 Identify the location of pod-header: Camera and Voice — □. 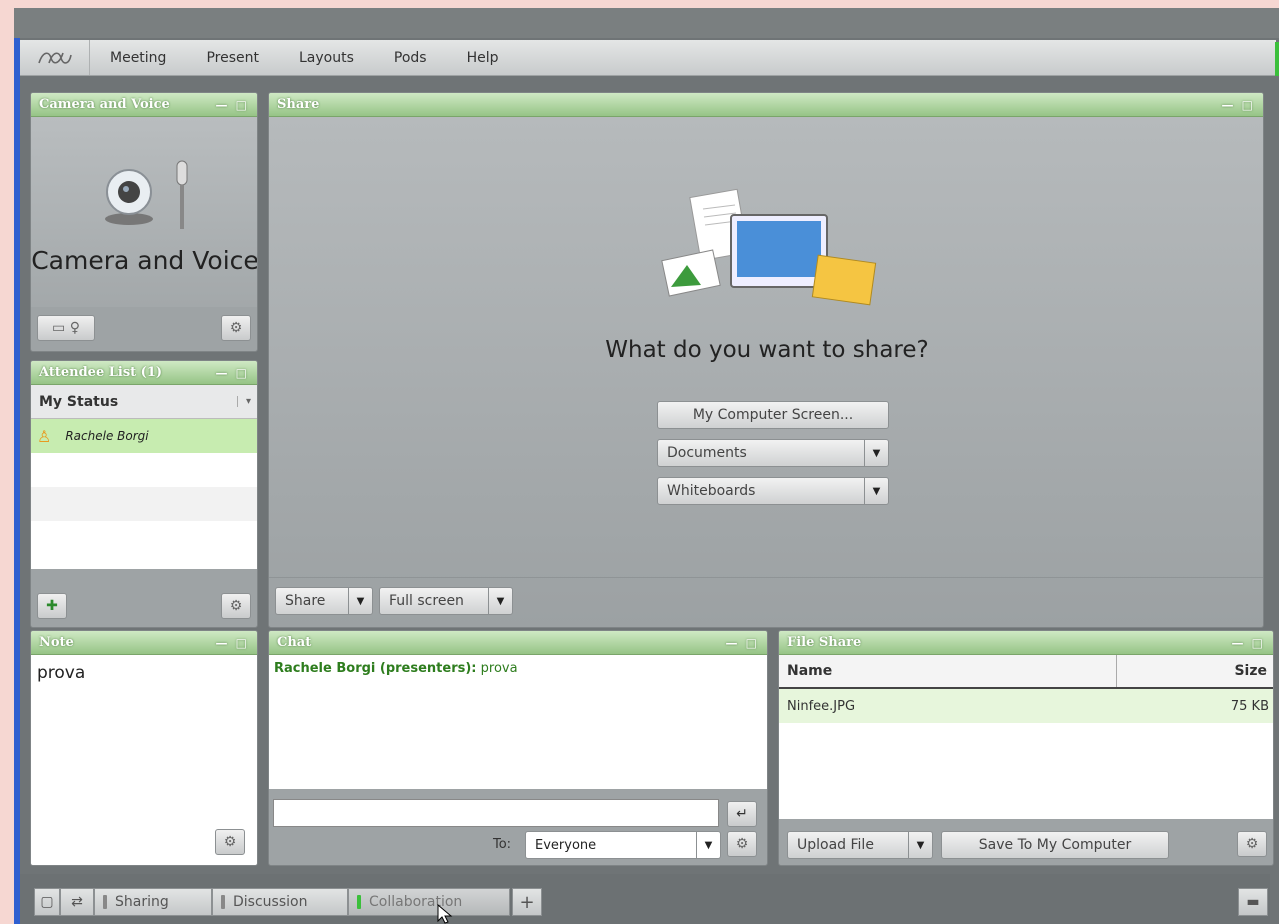
(144, 105).